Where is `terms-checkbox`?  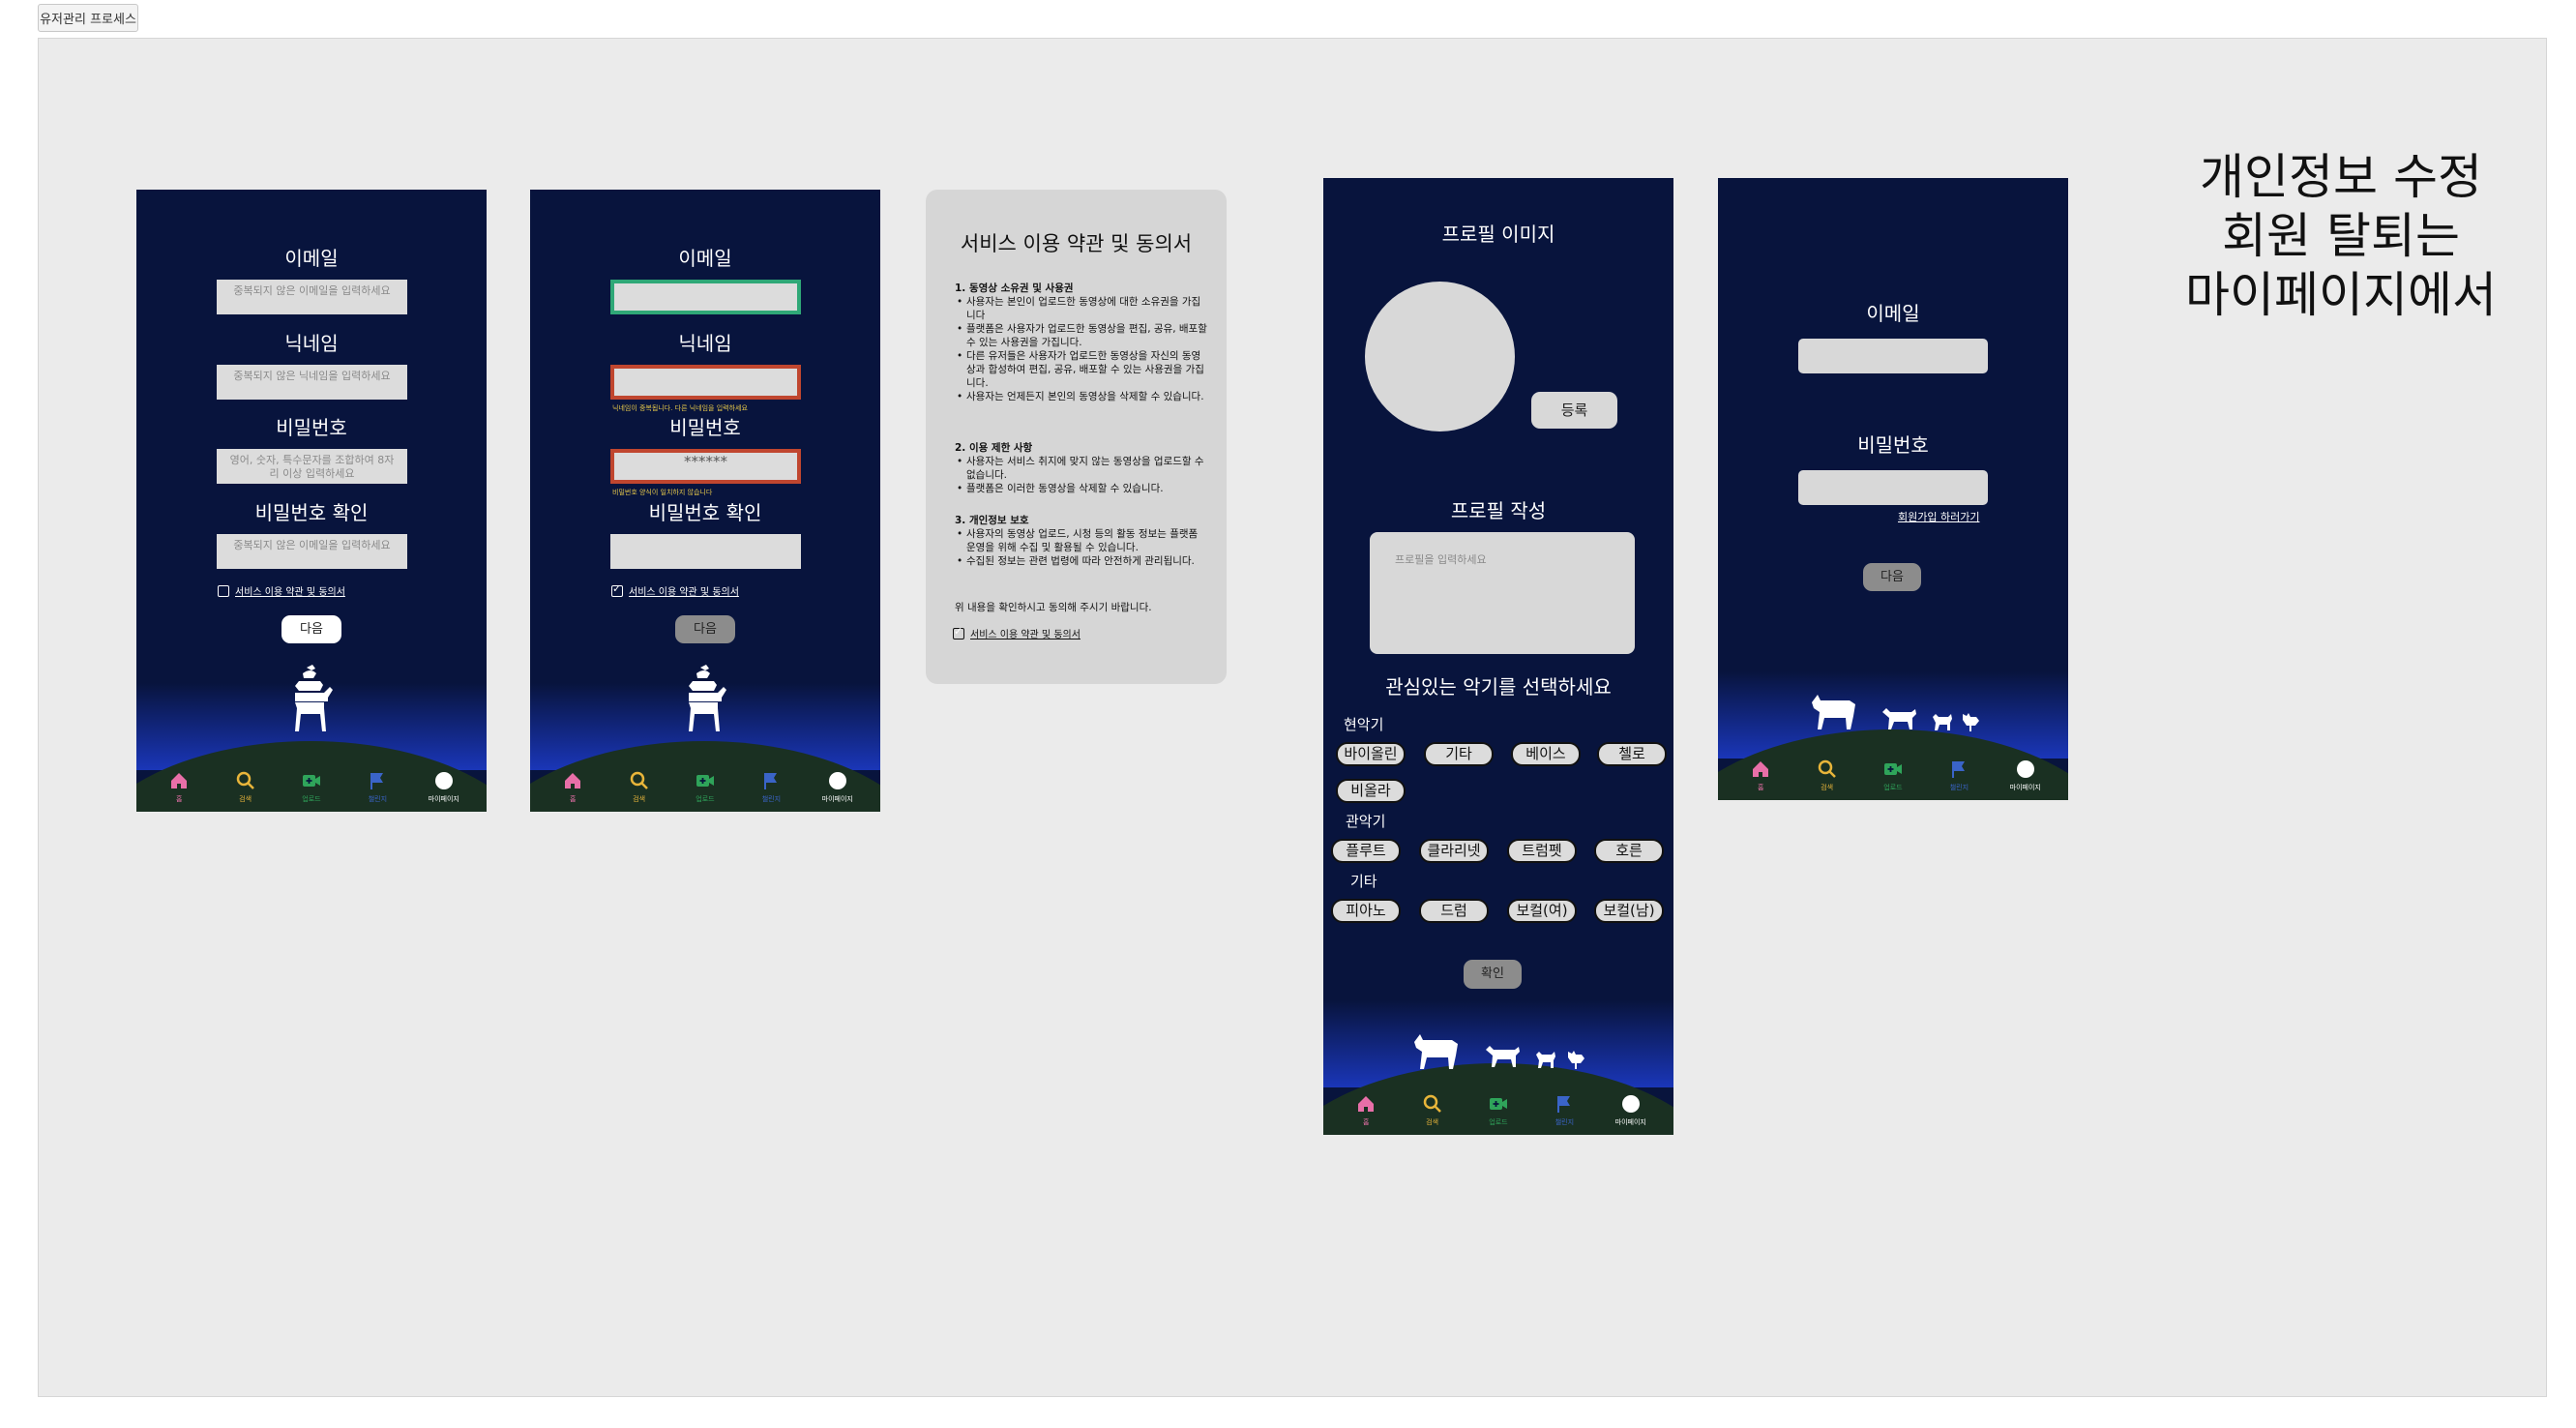
terms-checkbox is located at coordinates (223, 590).